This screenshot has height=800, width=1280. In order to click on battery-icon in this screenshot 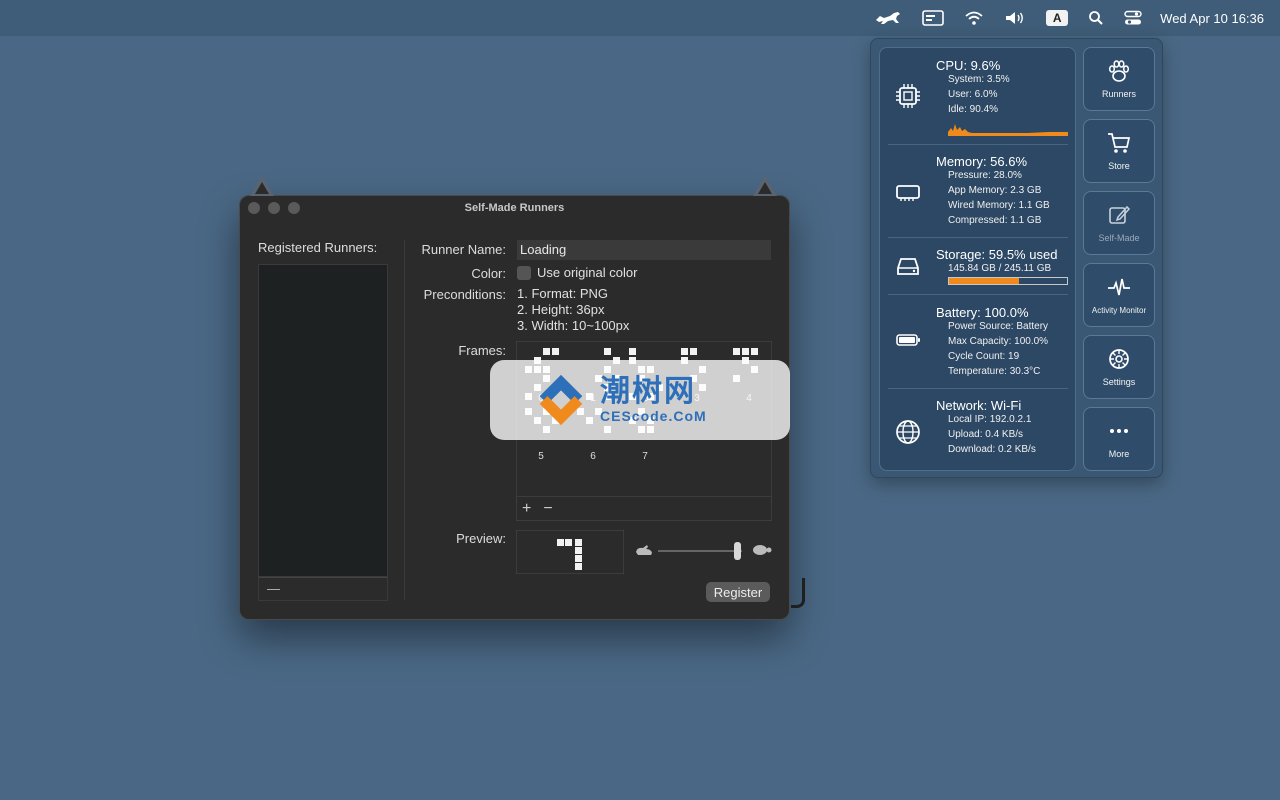, I will do `click(908, 340)`.